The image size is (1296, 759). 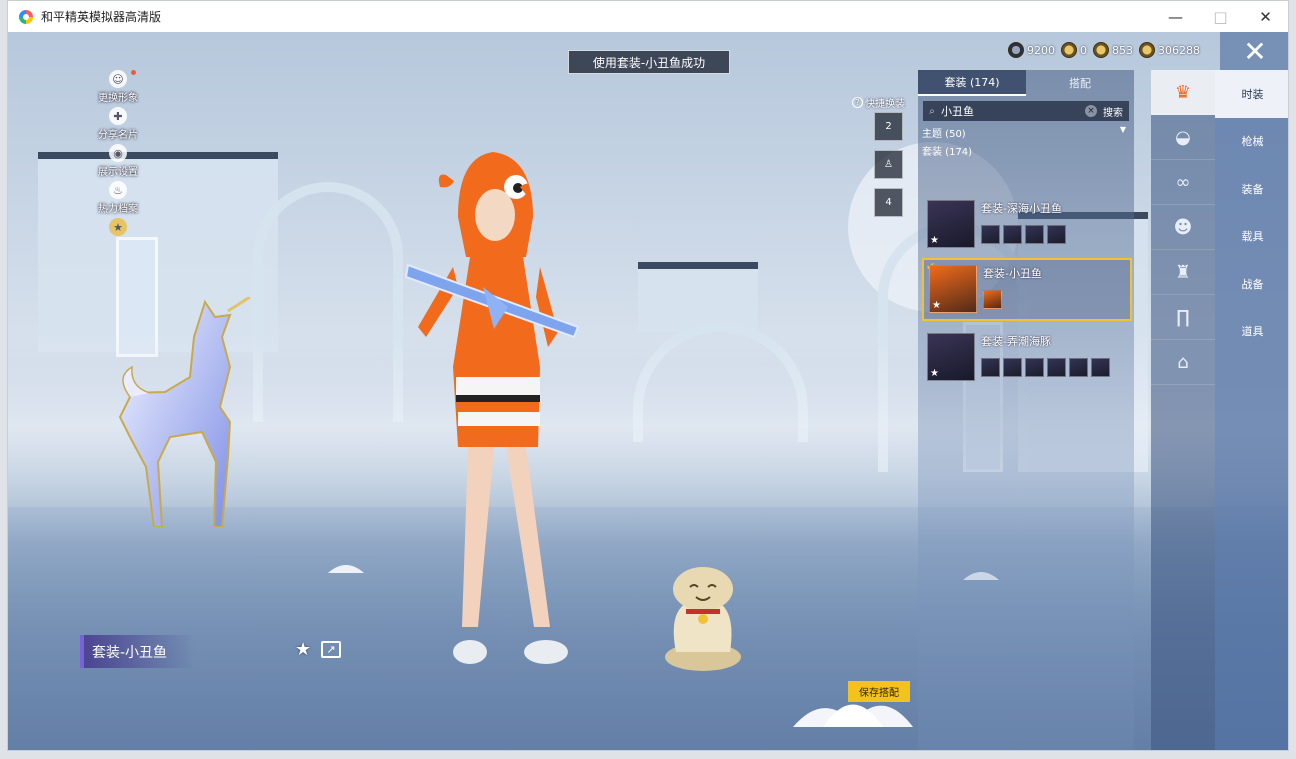 What do you see at coordinates (1113, 111) in the screenshot?
I see `search-button: 搜索` at bounding box center [1113, 111].